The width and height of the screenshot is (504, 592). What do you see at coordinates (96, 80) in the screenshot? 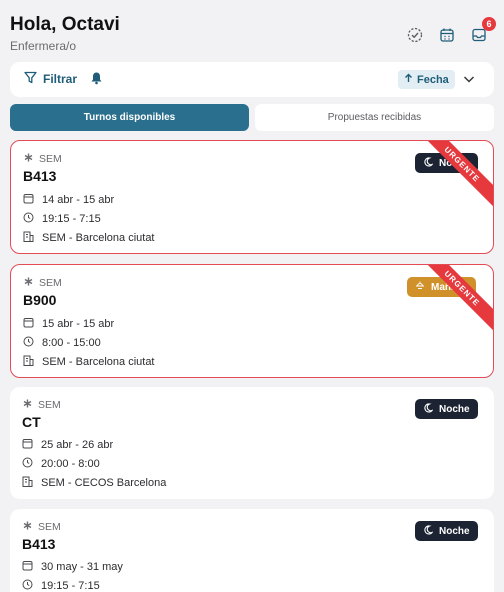
I see `bell-icon` at bounding box center [96, 80].